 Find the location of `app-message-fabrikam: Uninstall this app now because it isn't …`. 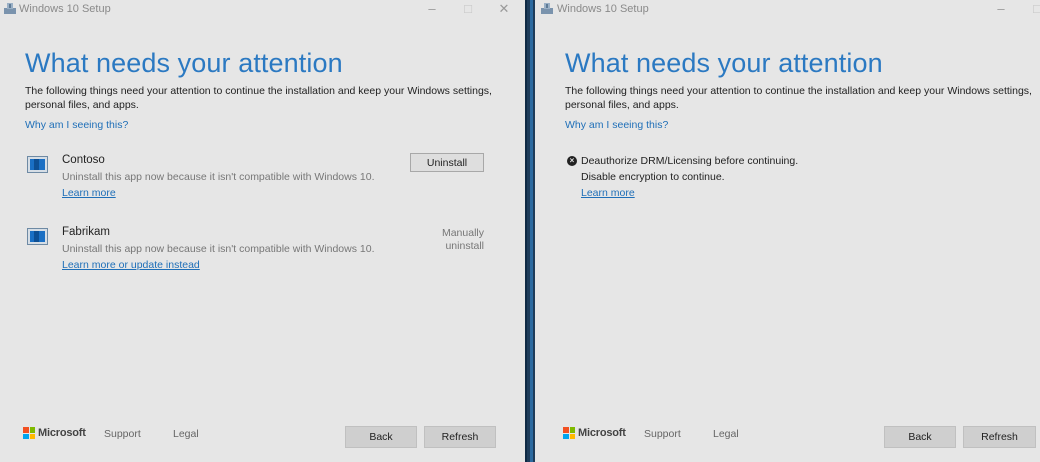

app-message-fabrikam: Uninstall this app now because it isn't … is located at coordinates (218, 249).